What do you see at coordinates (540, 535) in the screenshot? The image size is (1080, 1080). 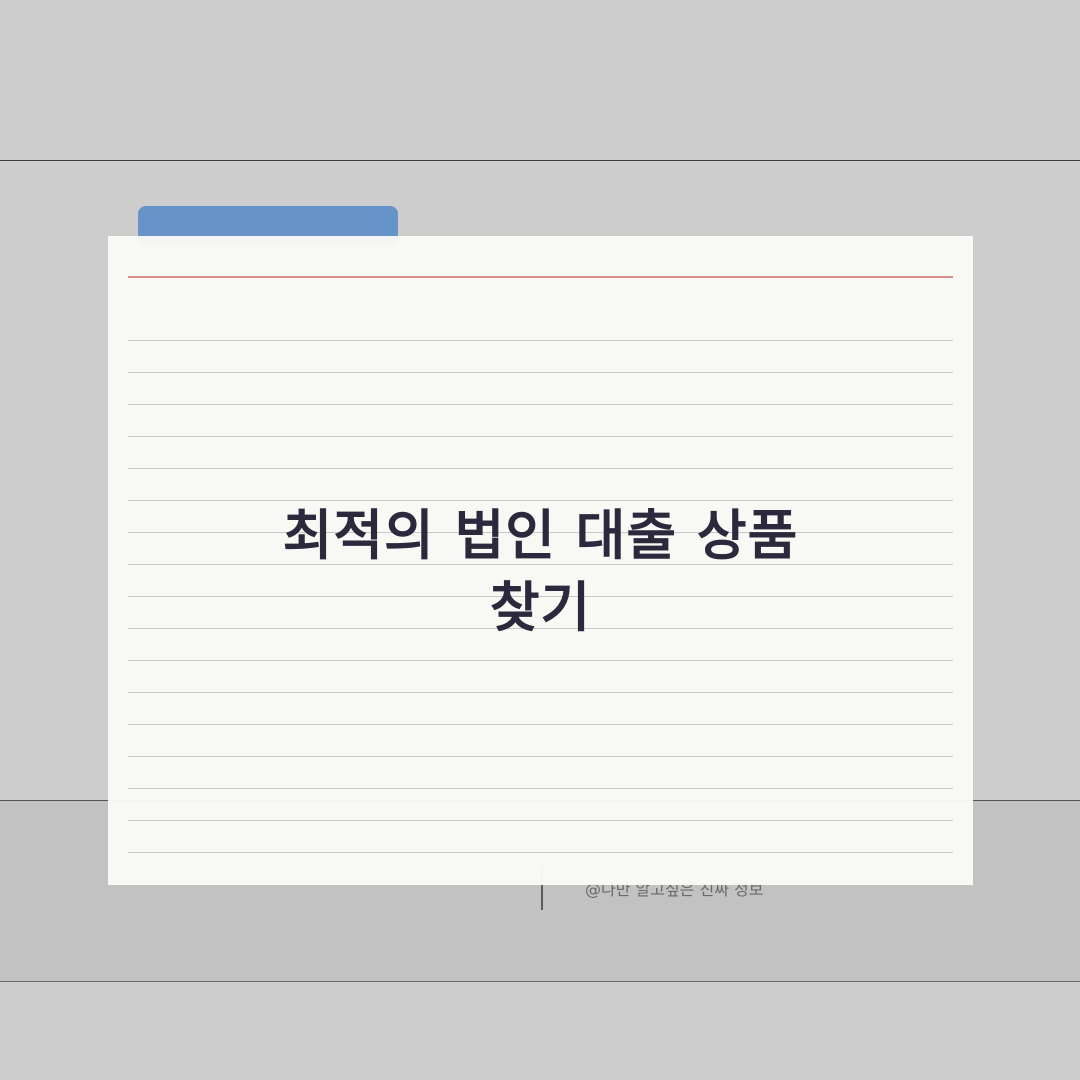 I see `card-title-line-1: 최적의 법인 대출 상품` at bounding box center [540, 535].